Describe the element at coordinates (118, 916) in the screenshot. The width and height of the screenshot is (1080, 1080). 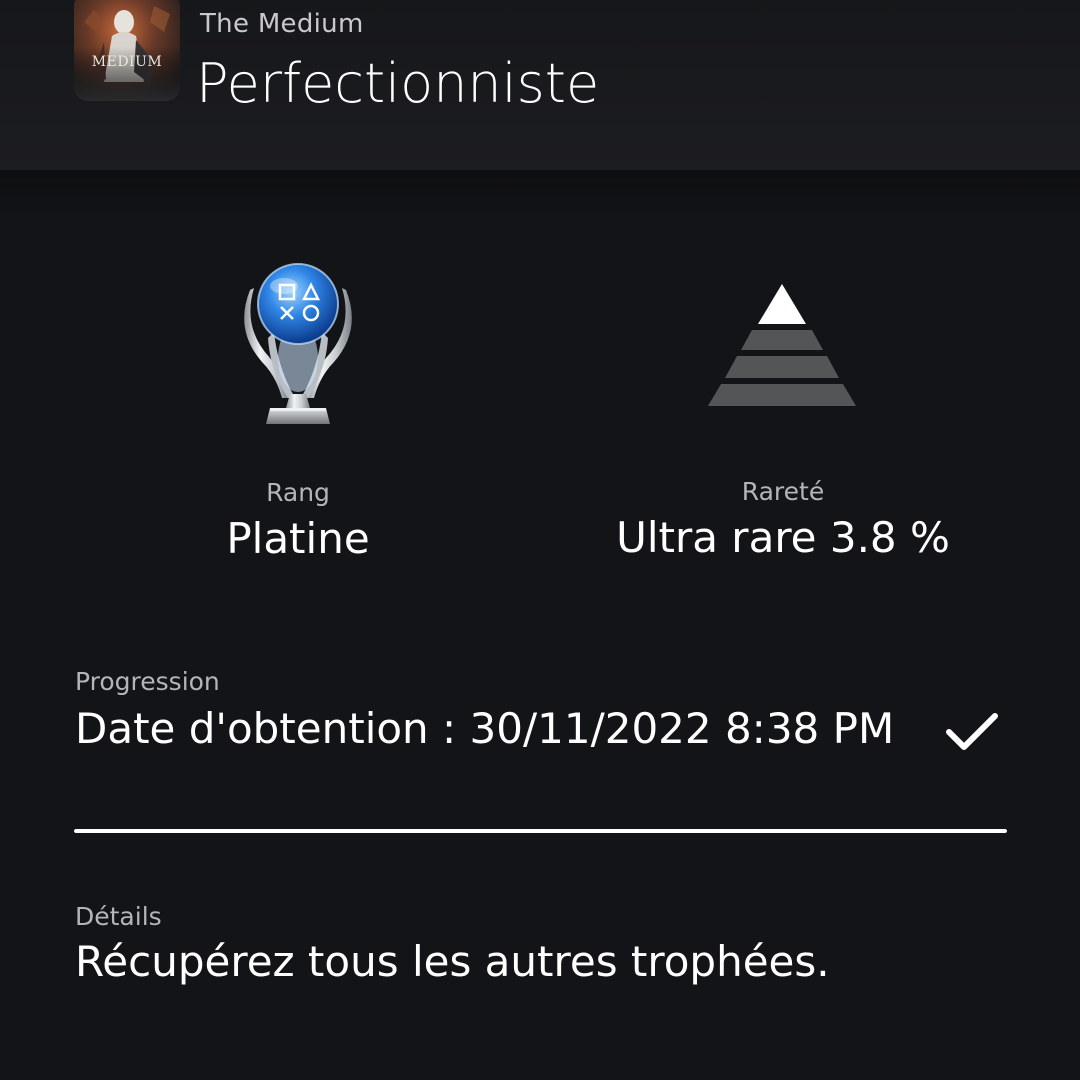
I see `details-label: Détails` at that location.